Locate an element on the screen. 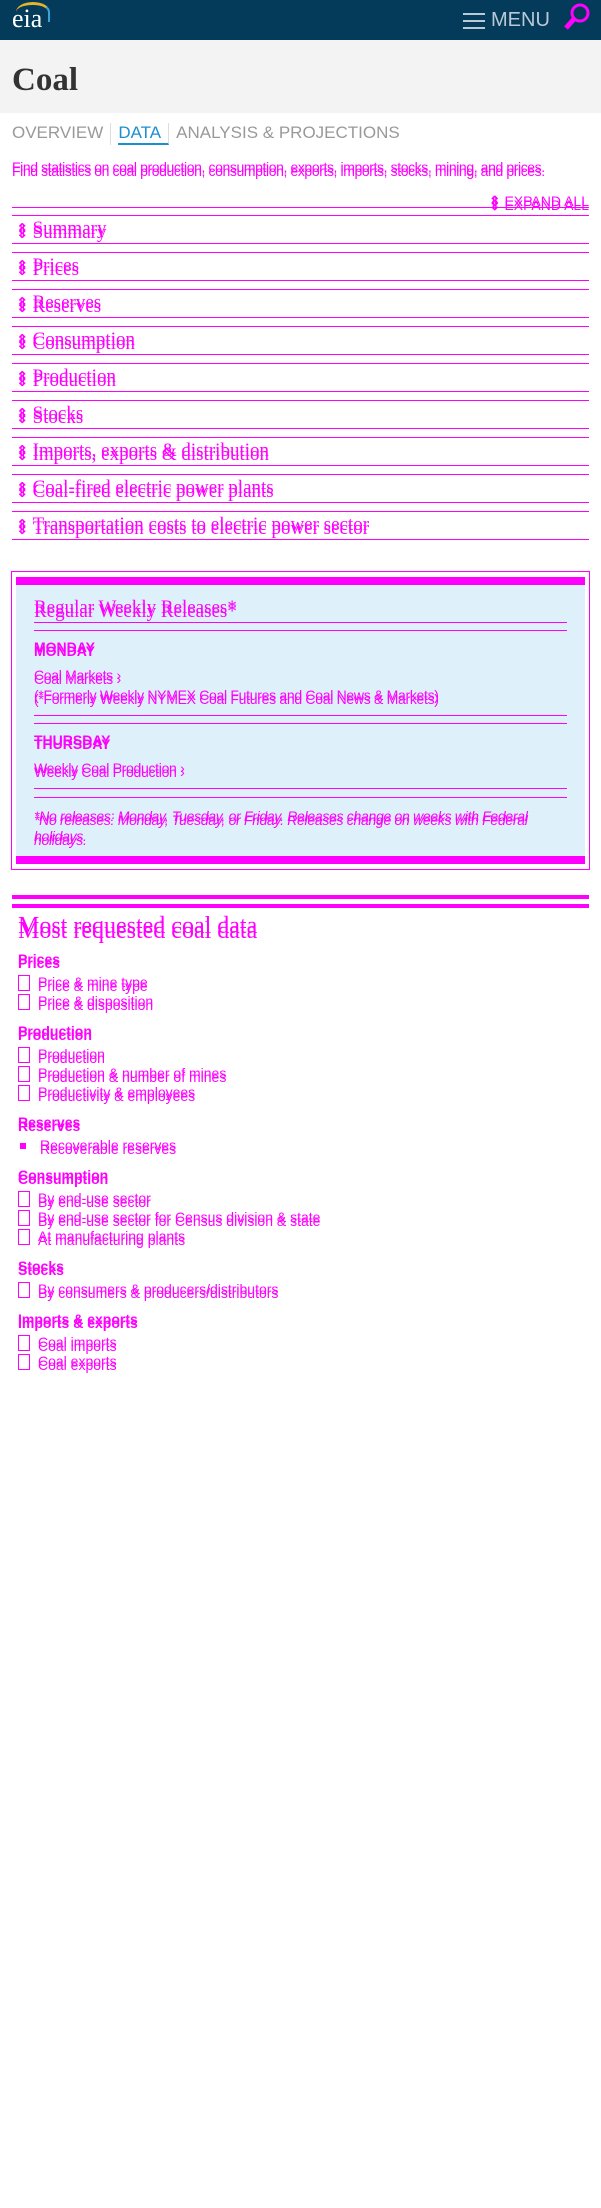 This screenshot has width=601, height=2208. hamburger-icon is located at coordinates (474, 20).